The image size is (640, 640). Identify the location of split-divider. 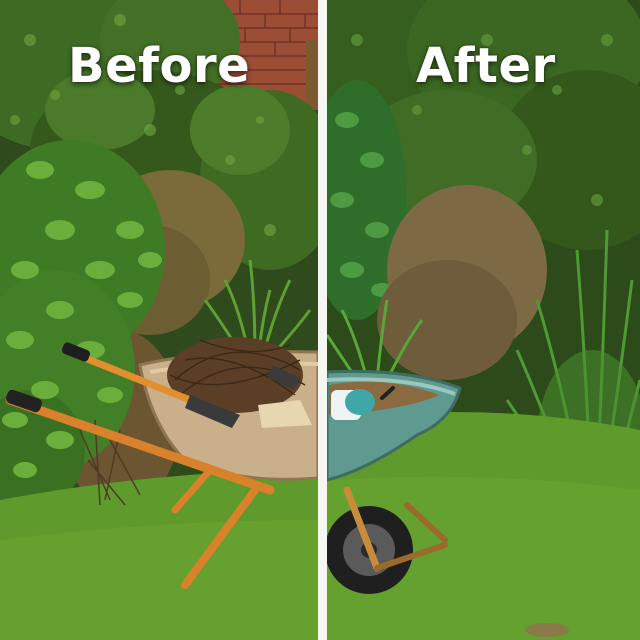
(322, 320).